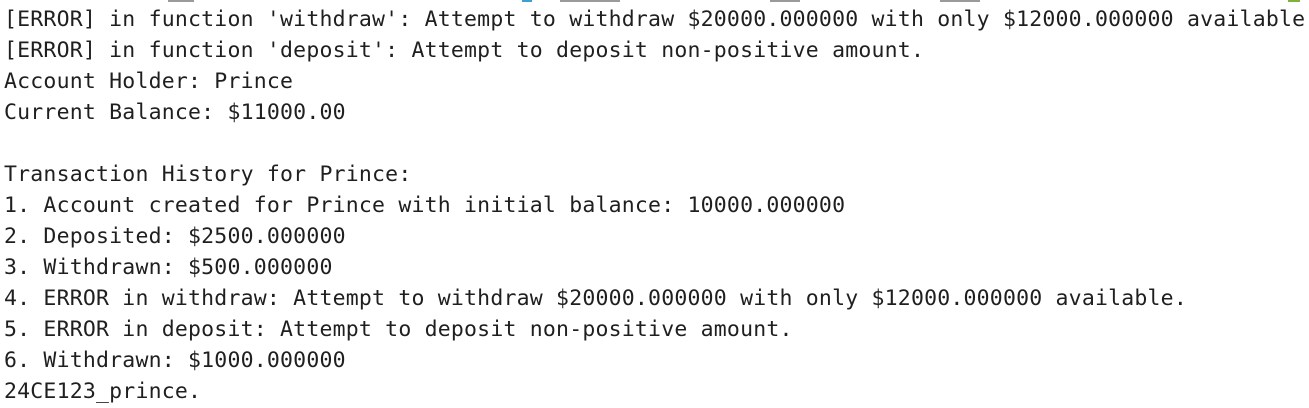 The image size is (1309, 408). What do you see at coordinates (149, 81) in the screenshot?
I see `account-holder-line: Account Holder: Prince` at bounding box center [149, 81].